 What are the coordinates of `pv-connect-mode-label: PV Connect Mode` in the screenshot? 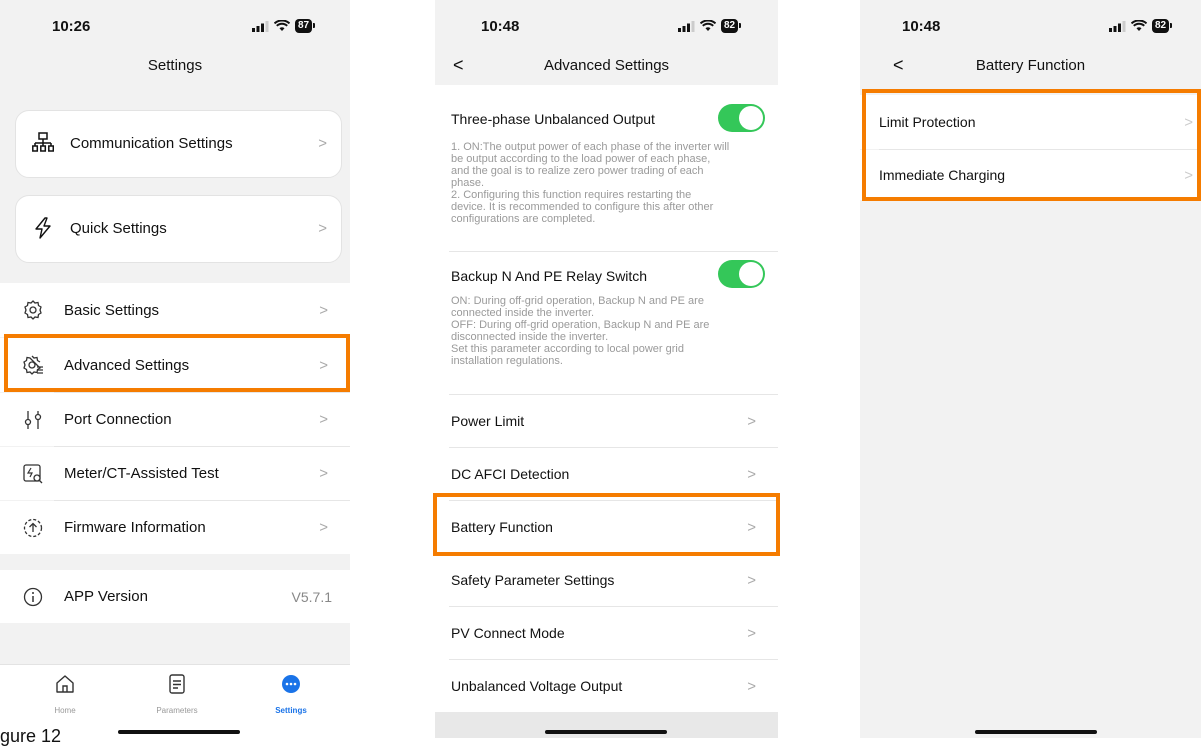 It's located at (508, 633).